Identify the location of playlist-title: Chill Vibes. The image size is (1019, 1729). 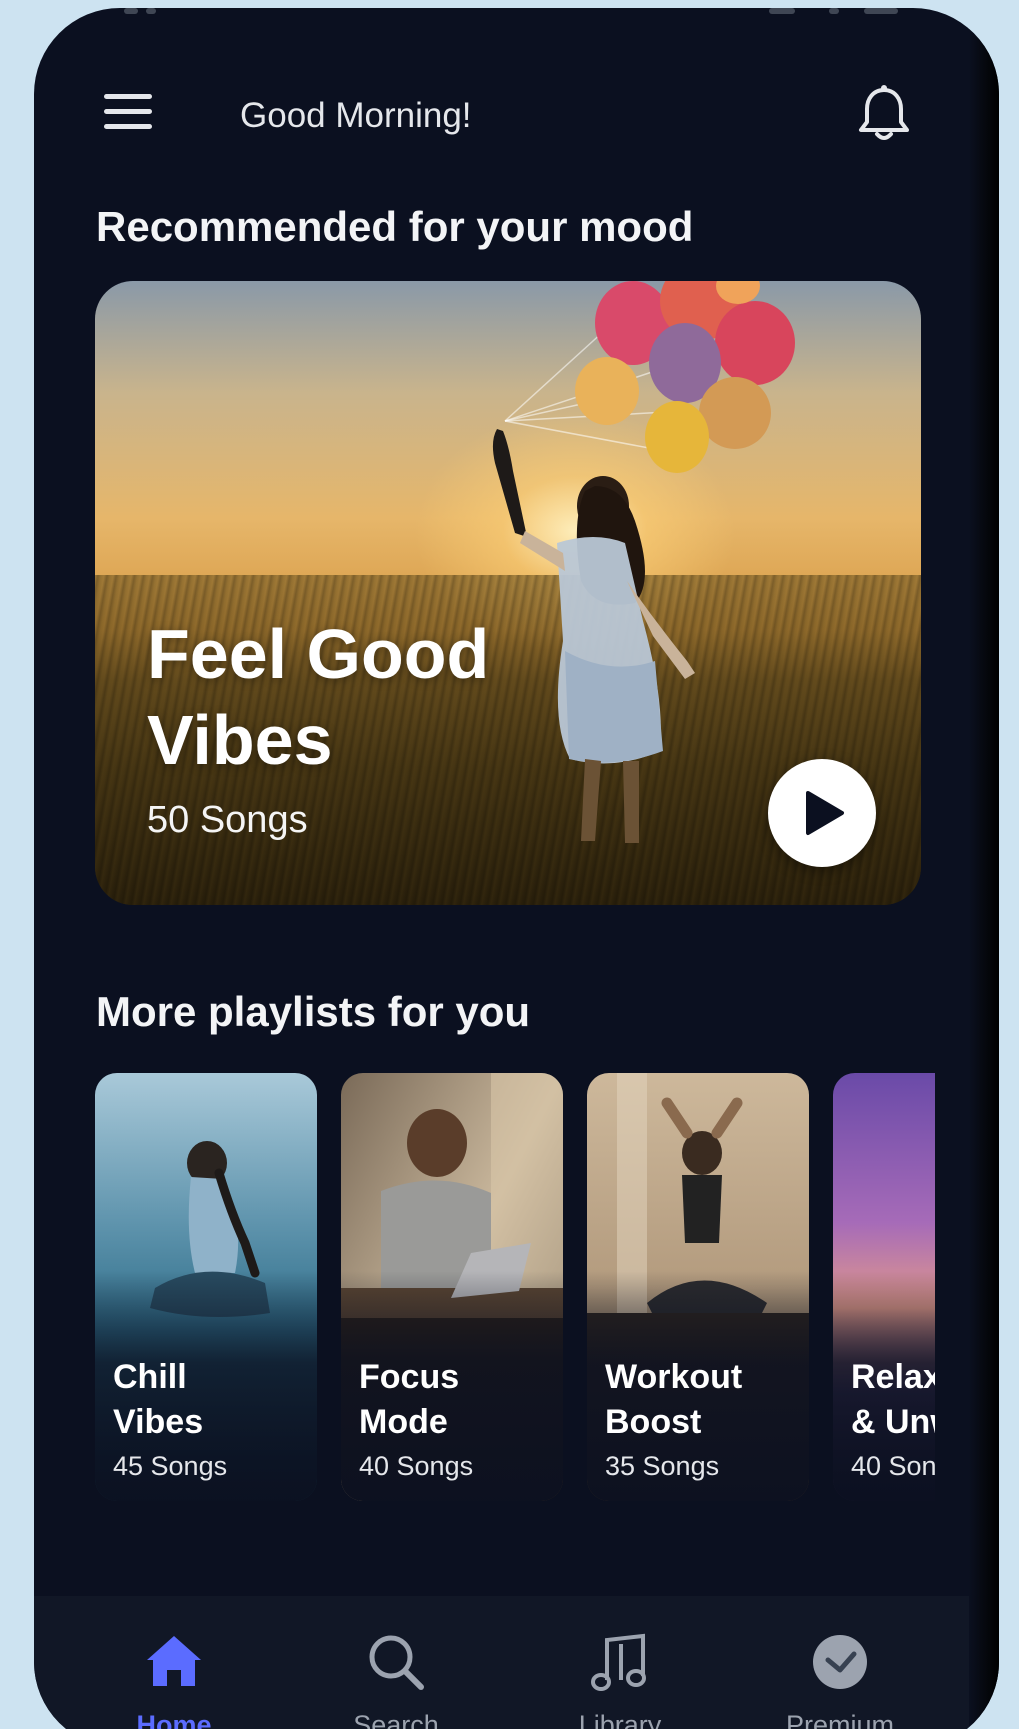
(158, 1399).